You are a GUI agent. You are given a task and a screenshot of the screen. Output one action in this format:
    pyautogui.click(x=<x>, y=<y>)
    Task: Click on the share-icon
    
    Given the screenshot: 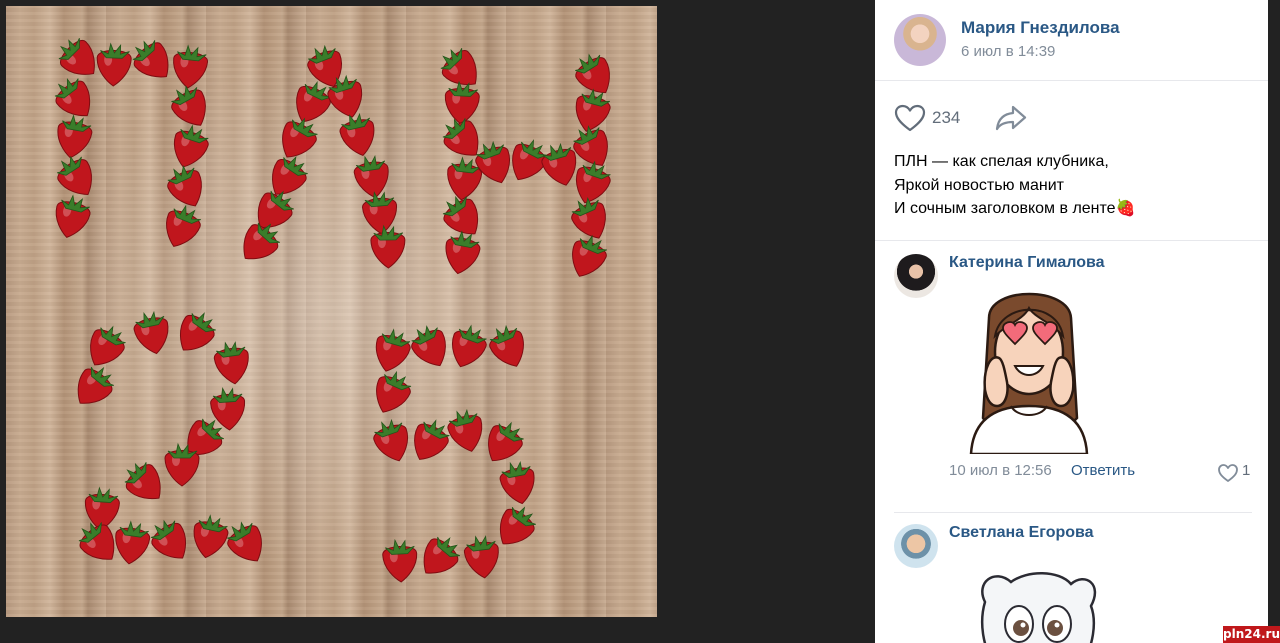 What is the action you would take?
    pyautogui.click(x=1011, y=118)
    